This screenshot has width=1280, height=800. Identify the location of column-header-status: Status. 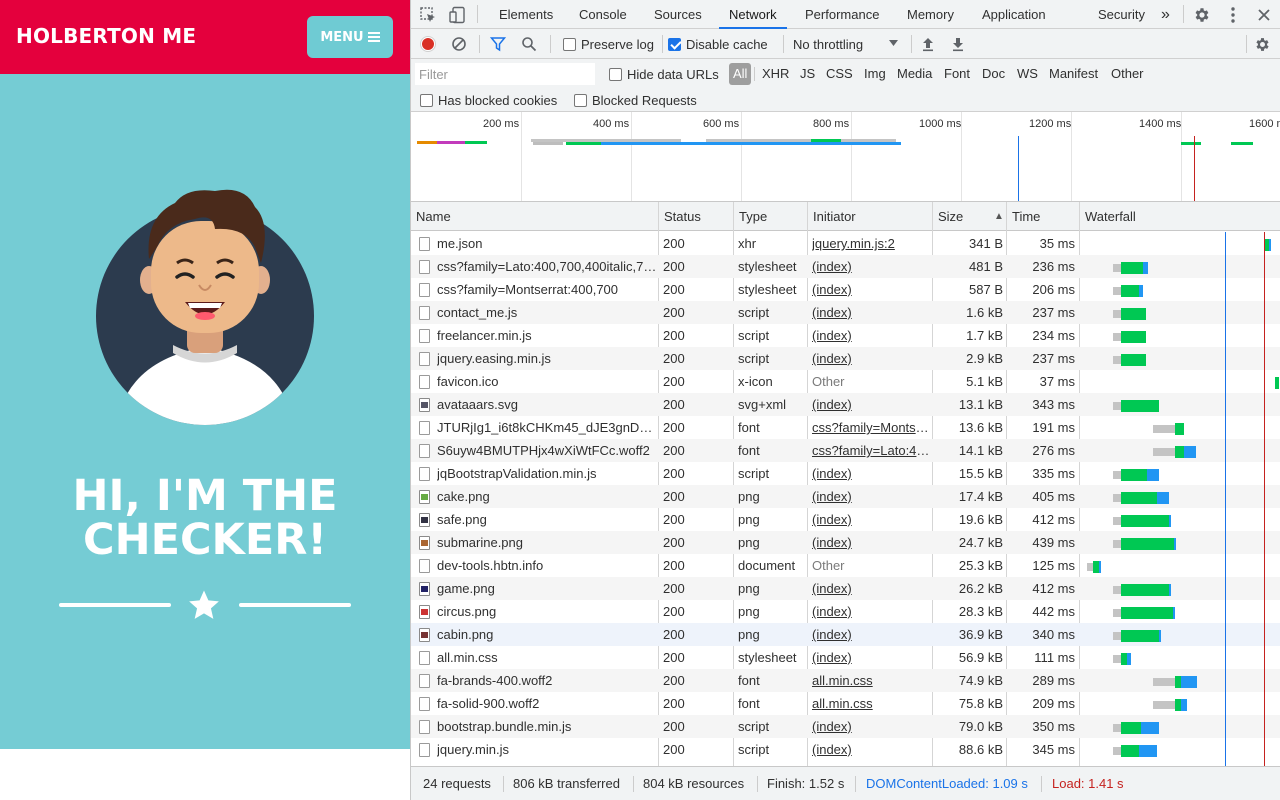
(680, 216).